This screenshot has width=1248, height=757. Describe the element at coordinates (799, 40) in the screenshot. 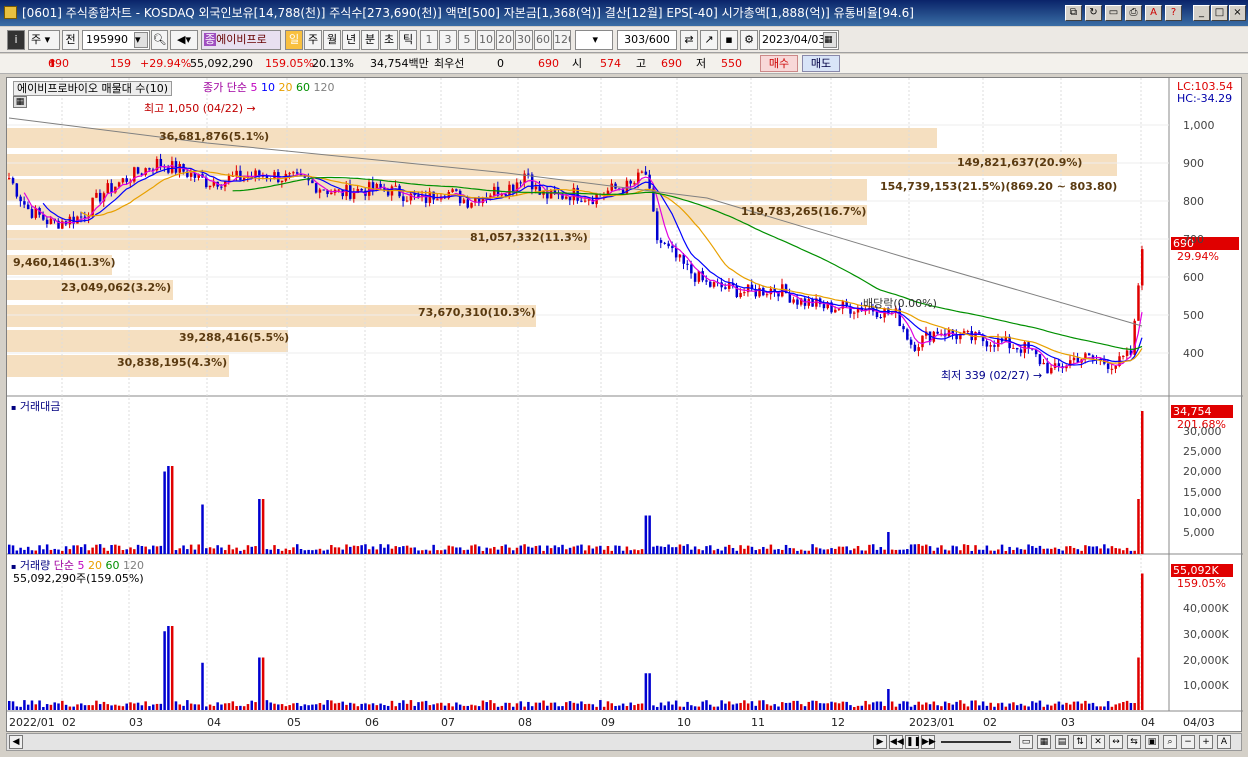

I see `date-input: 2023/04/03 ▦` at that location.